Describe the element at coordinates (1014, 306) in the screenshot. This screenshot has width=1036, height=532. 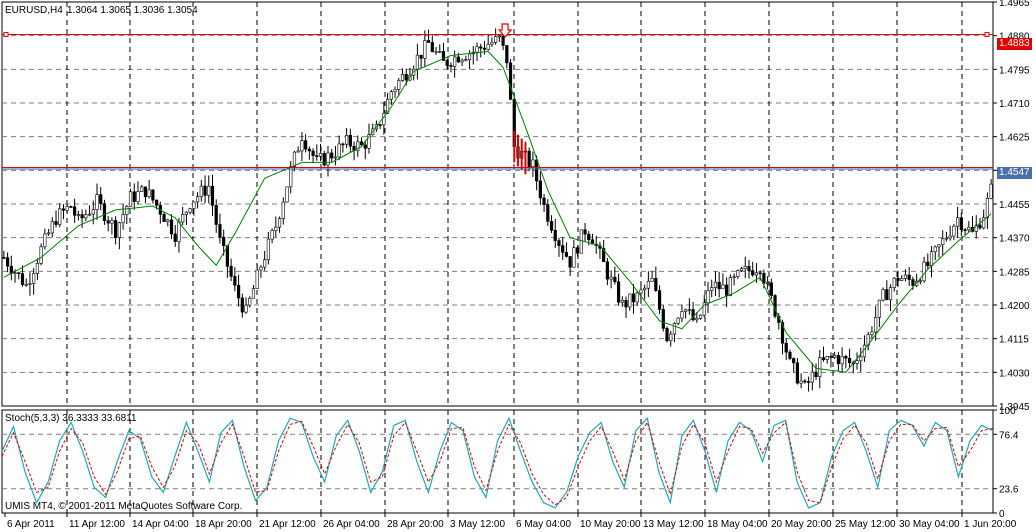
I see `y-tick-label: 1.4200` at that location.